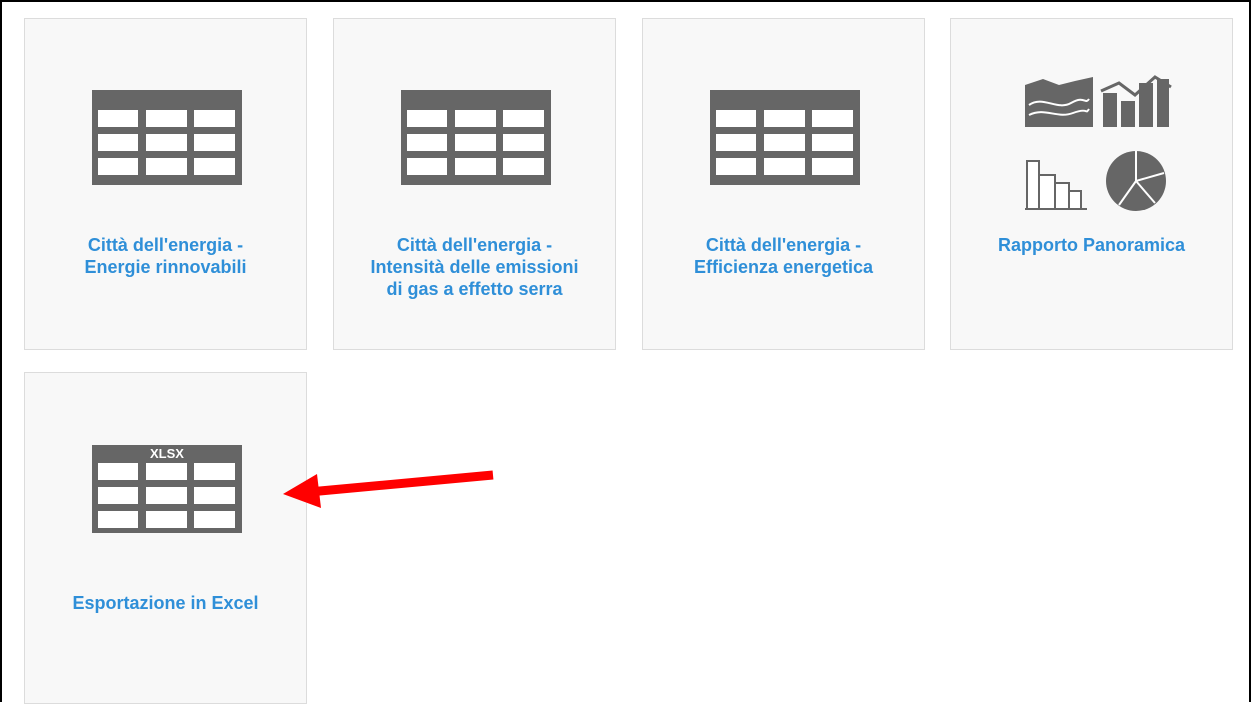  Describe the element at coordinates (1091, 245) in the screenshot. I see `tile-label: Rapporto Panoramica` at that location.